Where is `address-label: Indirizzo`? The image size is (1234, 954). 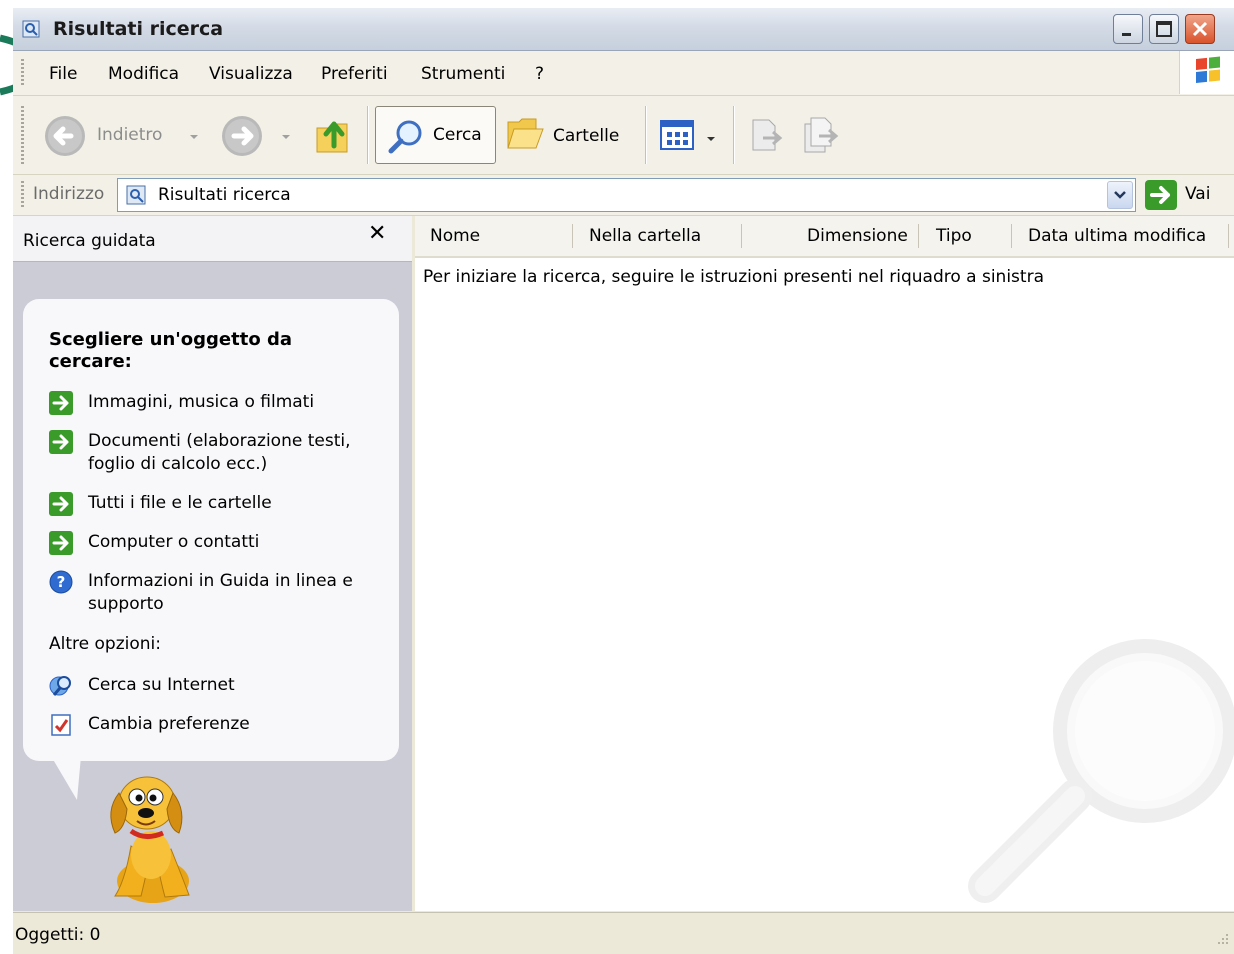
address-label: Indirizzo is located at coordinates (69, 194).